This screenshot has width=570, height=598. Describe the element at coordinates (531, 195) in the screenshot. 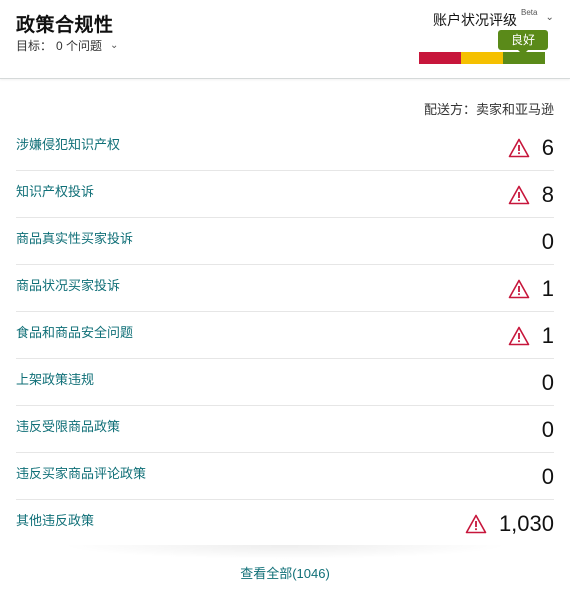

I see `policy-row-value: 8` at that location.